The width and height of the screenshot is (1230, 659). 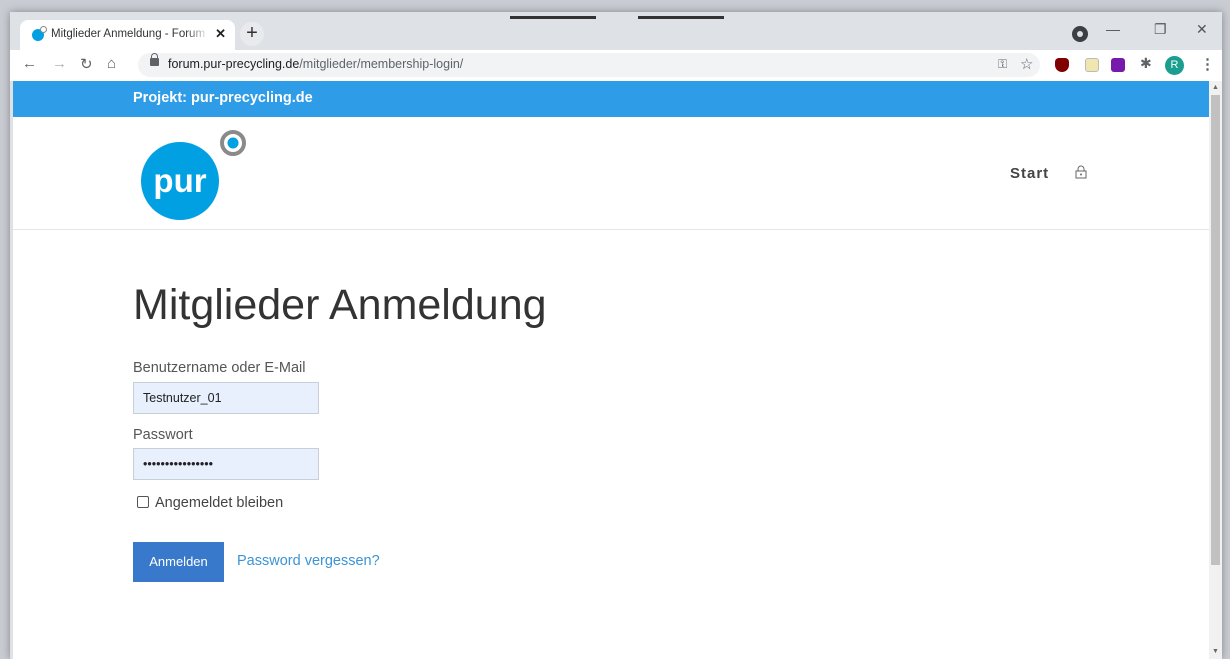 I want to click on key-icon: ⚿, so click(x=1002, y=64).